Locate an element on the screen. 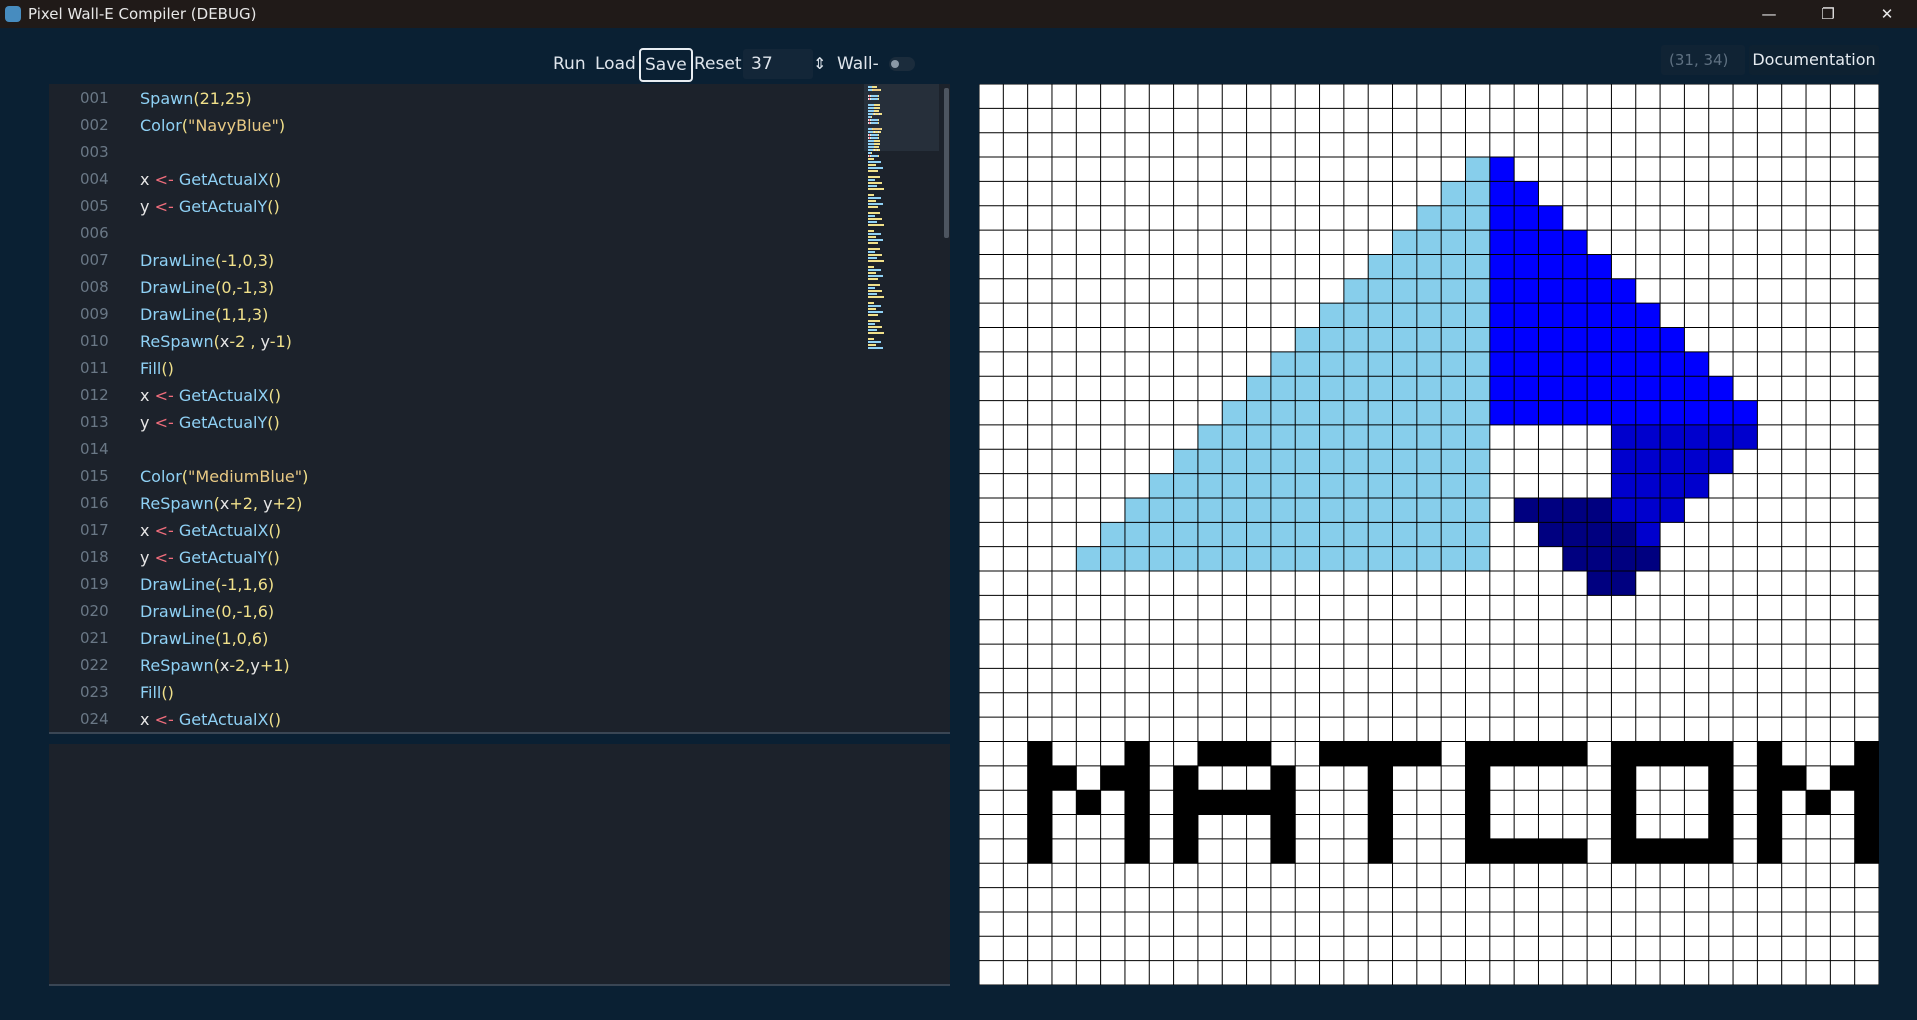 Image resolution: width=1917 pixels, height=1020 pixels. code-line: 003 is located at coordinates (449, 152).